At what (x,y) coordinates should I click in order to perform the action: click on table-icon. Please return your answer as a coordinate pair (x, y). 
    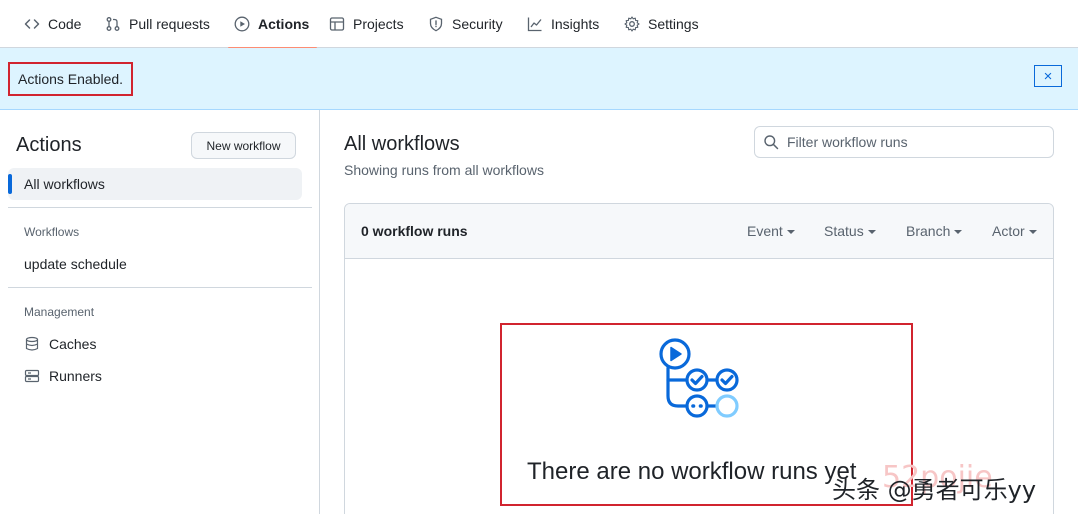
    Looking at the image, I should click on (337, 24).